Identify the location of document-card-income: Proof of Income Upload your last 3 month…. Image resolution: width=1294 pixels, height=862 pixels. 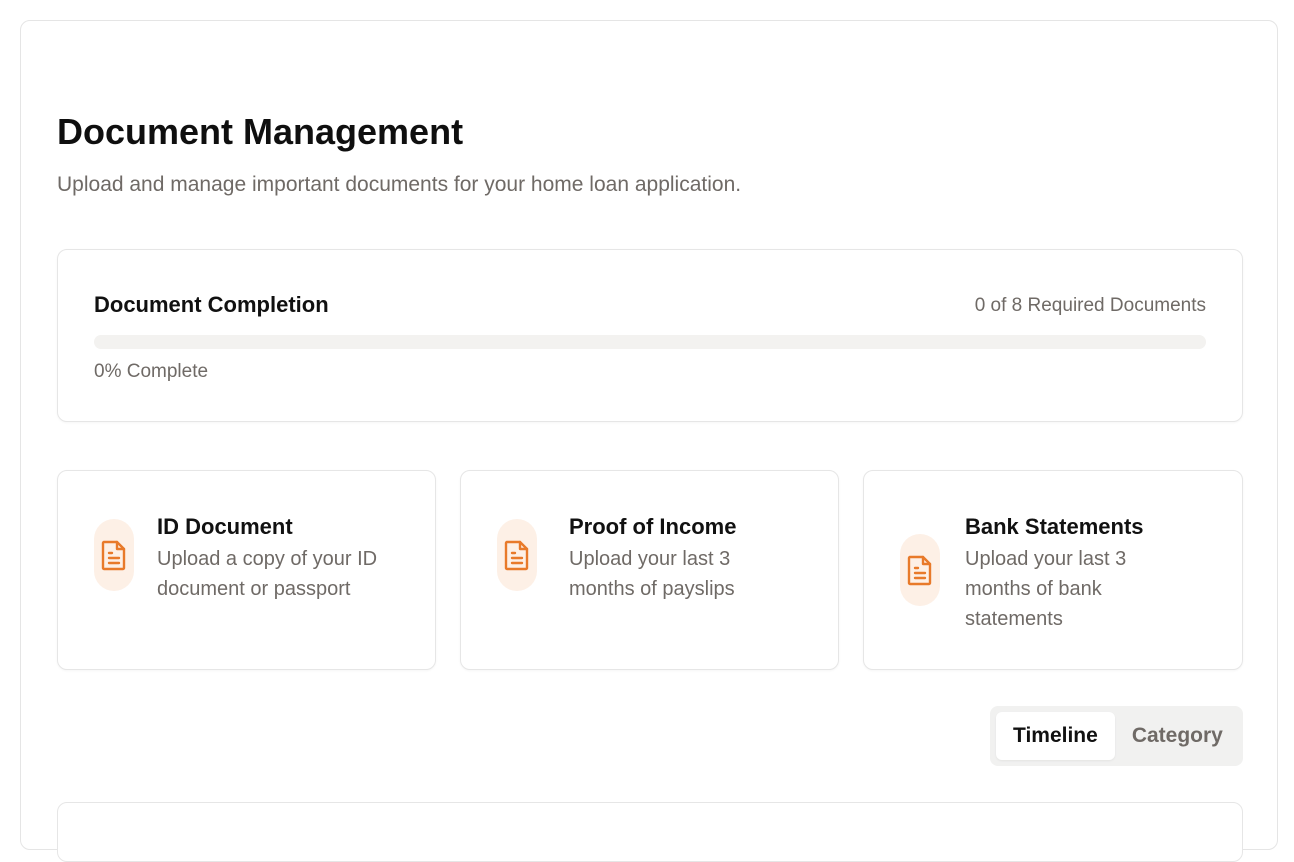
(649, 570).